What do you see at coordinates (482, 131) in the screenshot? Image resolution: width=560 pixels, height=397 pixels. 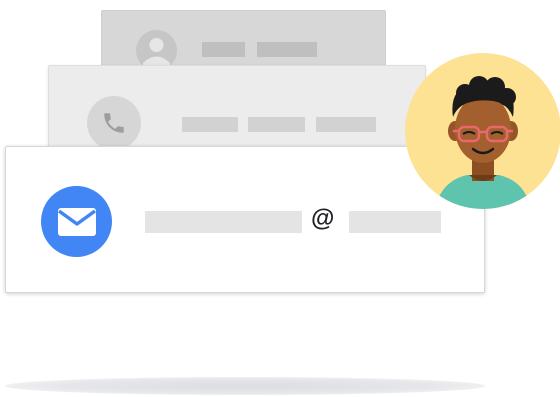 I see `person-avatar` at bounding box center [482, 131].